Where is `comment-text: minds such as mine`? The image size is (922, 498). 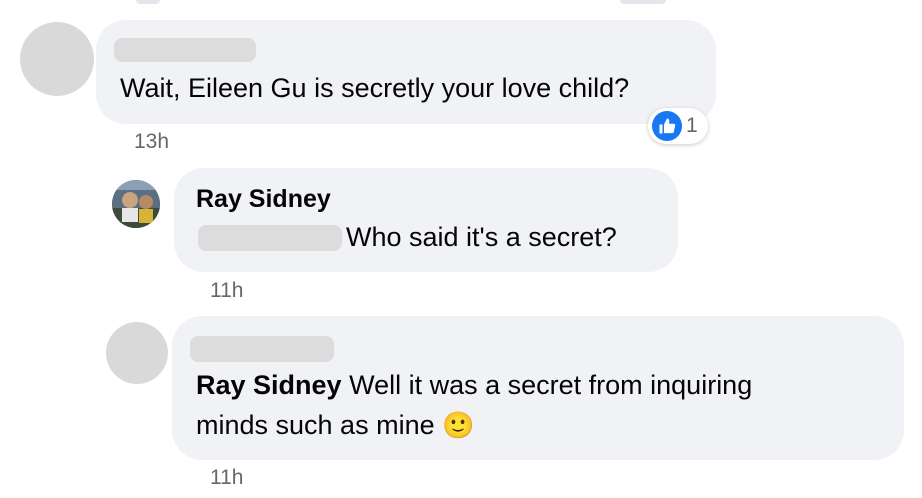
comment-text: minds such as mine is located at coordinates (315, 425).